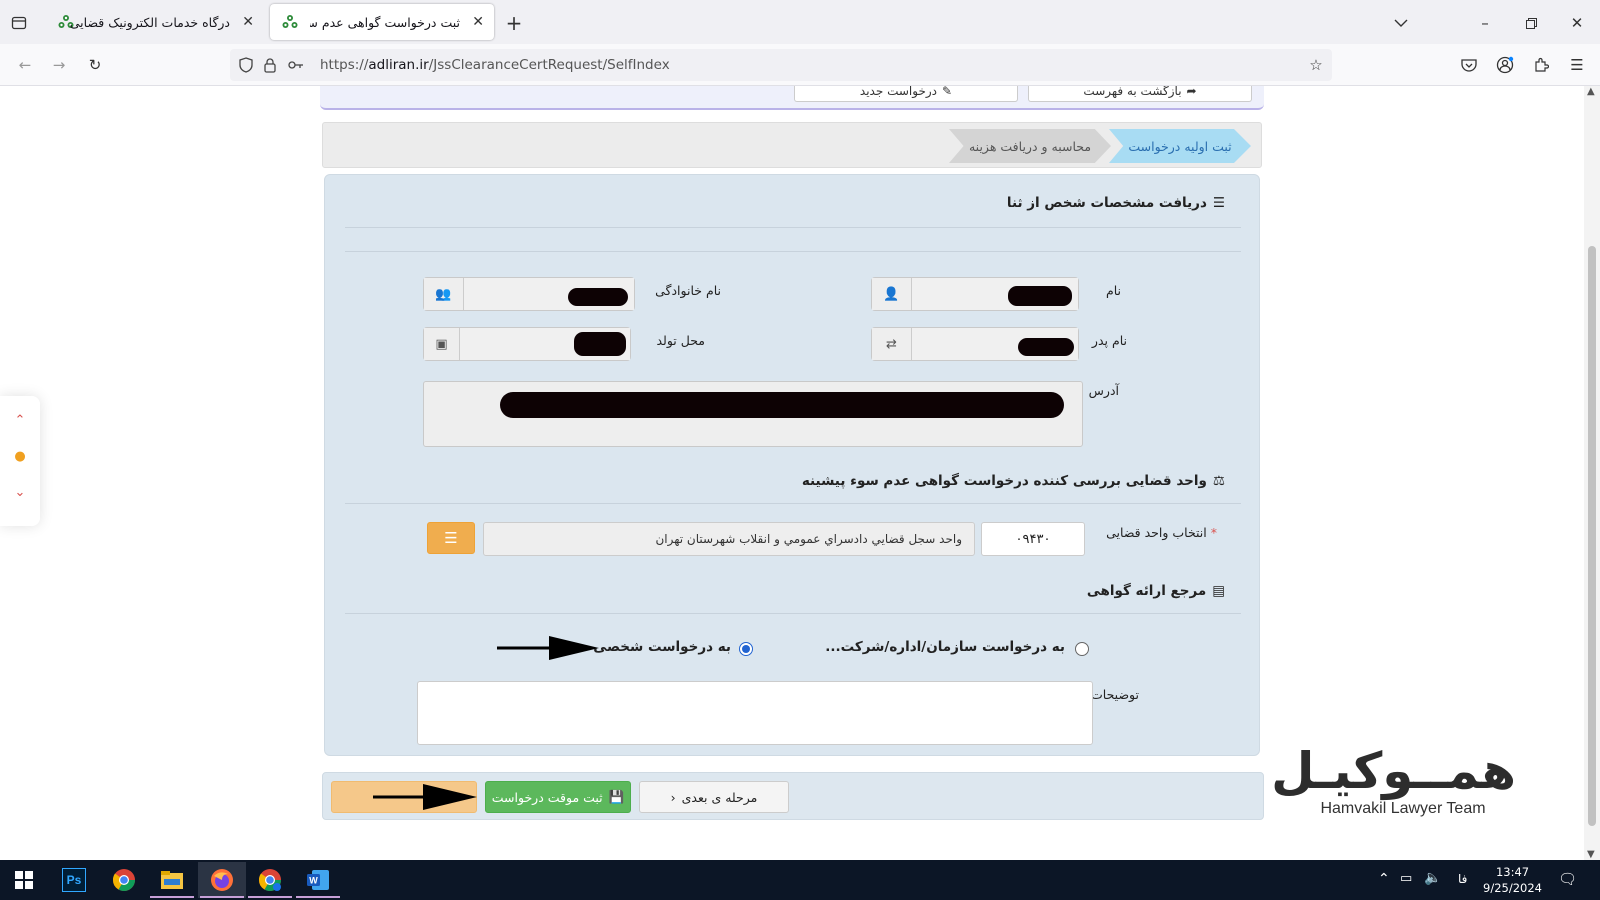 This screenshot has width=1600, height=900. I want to click on firefox-icon, so click(222, 880).